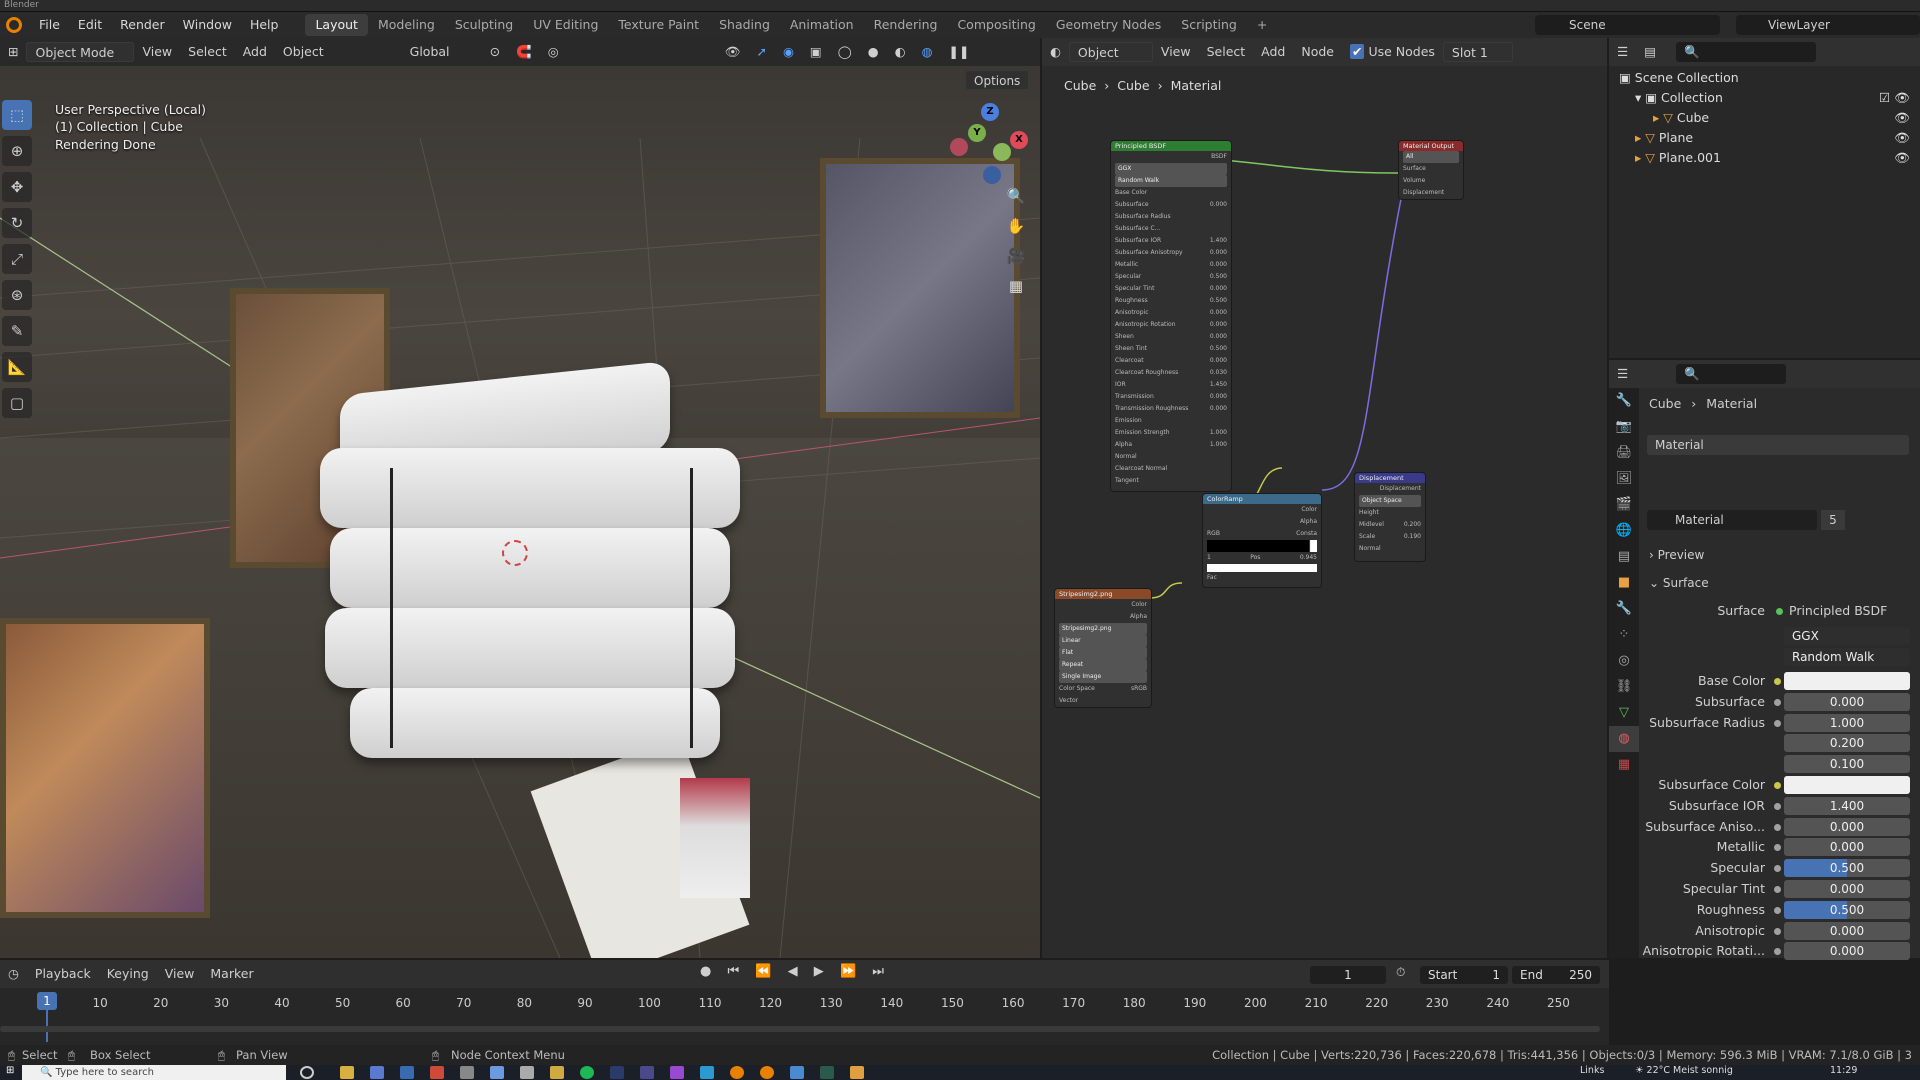  I want to click on gizmo-y-axis: Y, so click(977, 133).